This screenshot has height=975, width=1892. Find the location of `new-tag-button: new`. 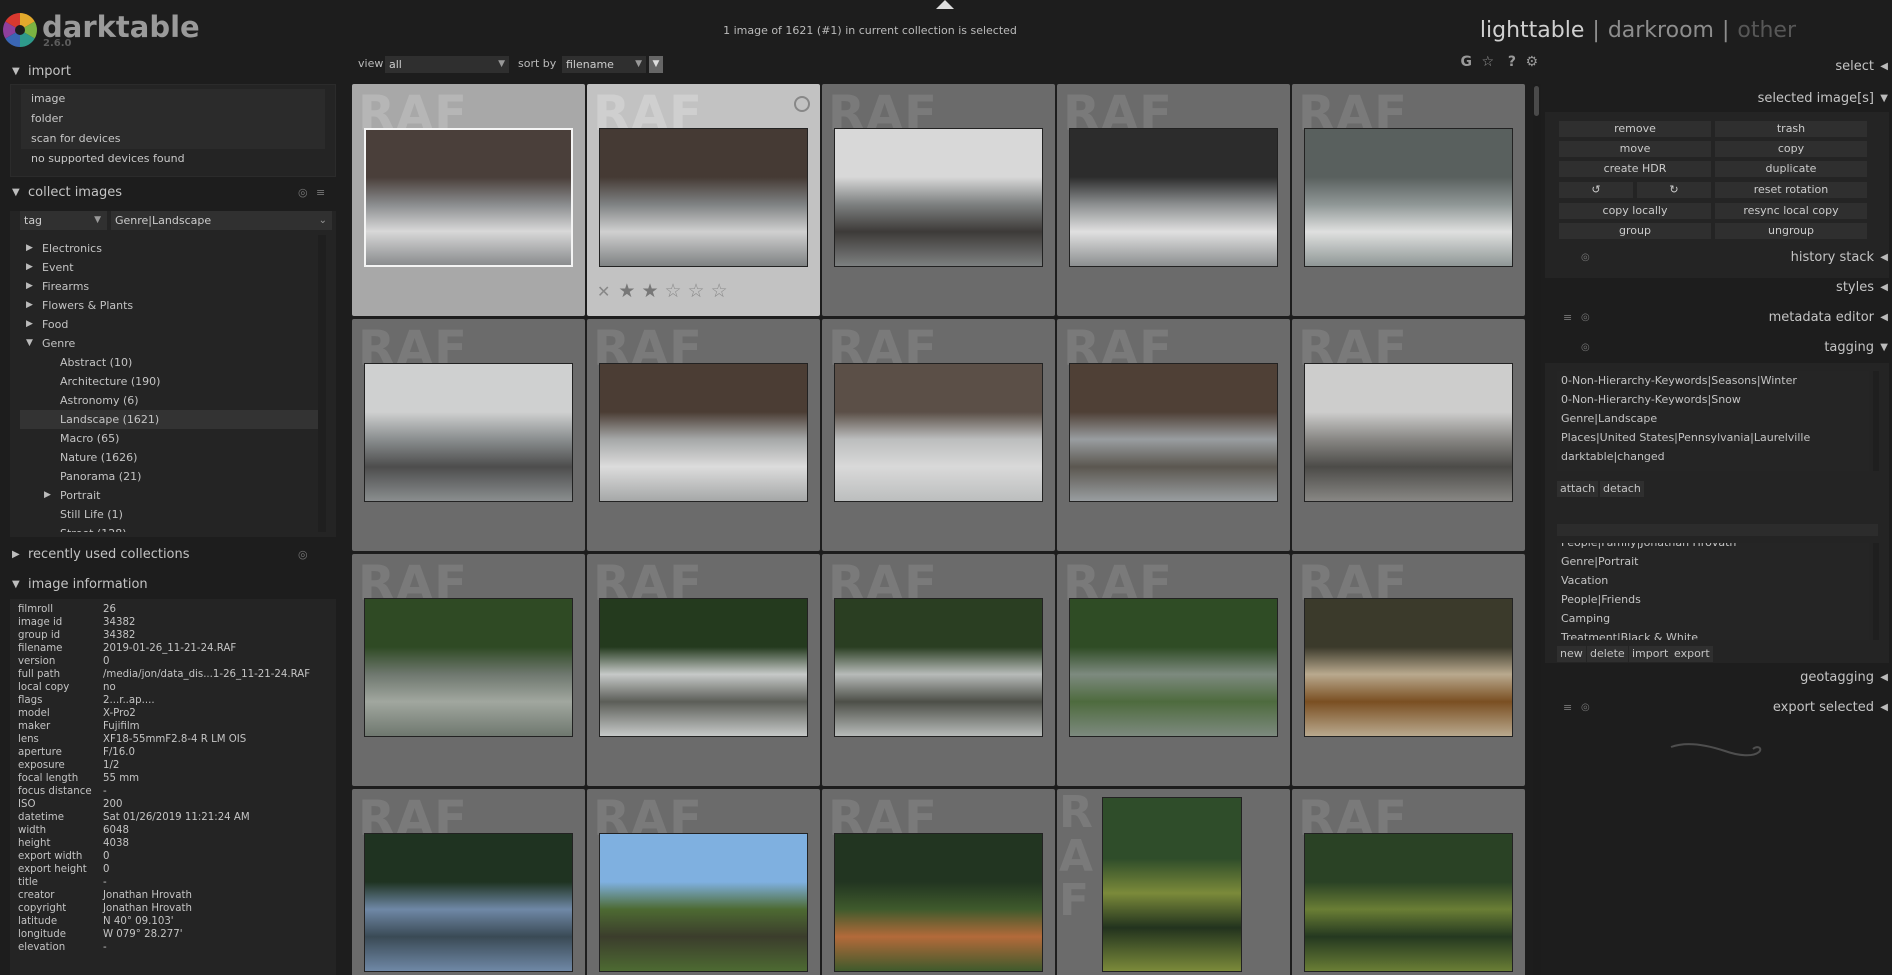

new-tag-button: new is located at coordinates (1571, 654).